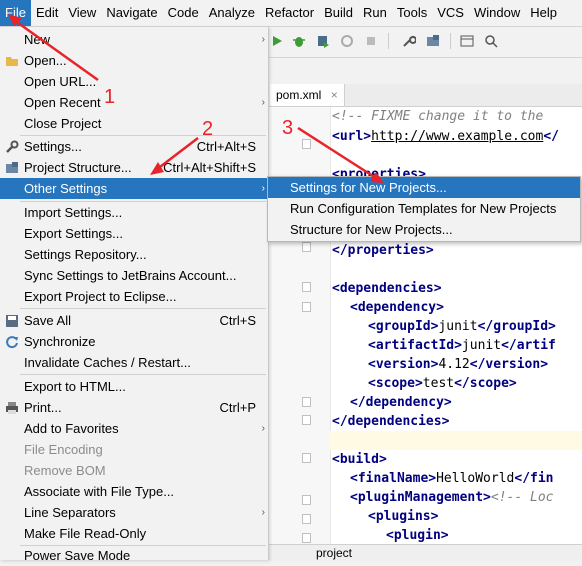 The height and width of the screenshot is (566, 582). I want to click on menu-item-label: File Encoding, so click(63, 449).